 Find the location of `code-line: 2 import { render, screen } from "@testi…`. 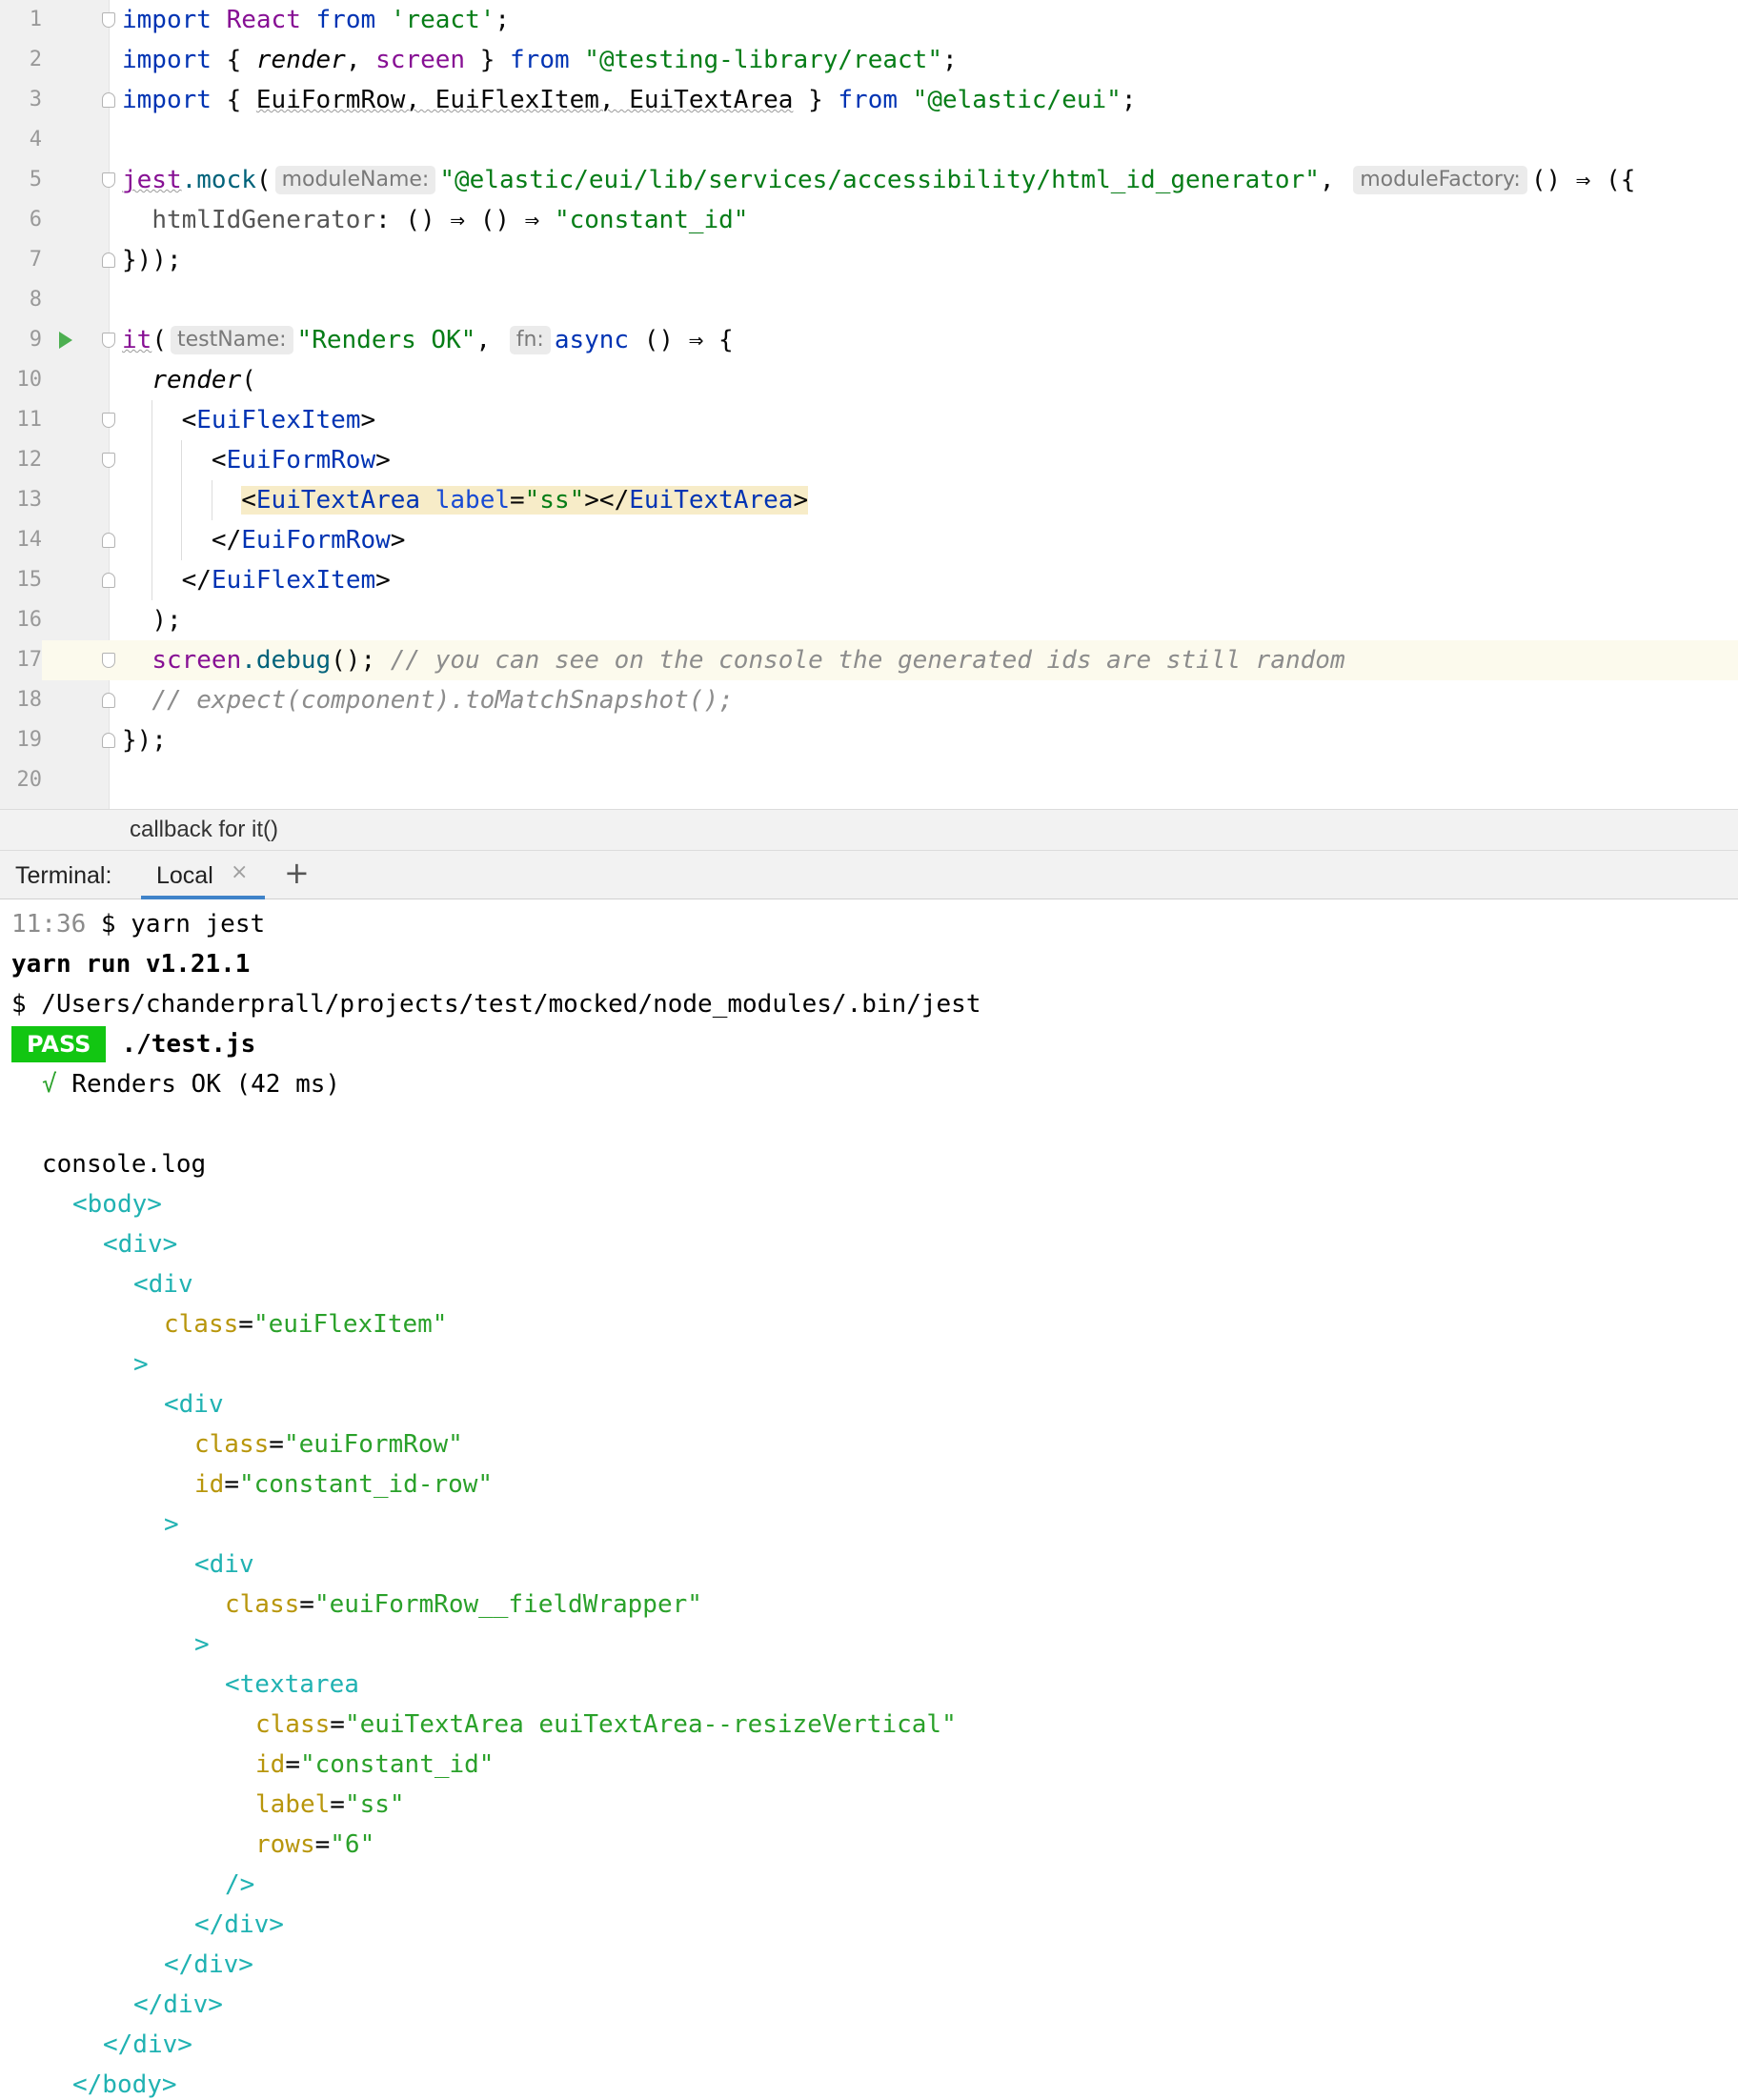

code-line: 2 import { render, screen } from "@testi… is located at coordinates (869, 60).